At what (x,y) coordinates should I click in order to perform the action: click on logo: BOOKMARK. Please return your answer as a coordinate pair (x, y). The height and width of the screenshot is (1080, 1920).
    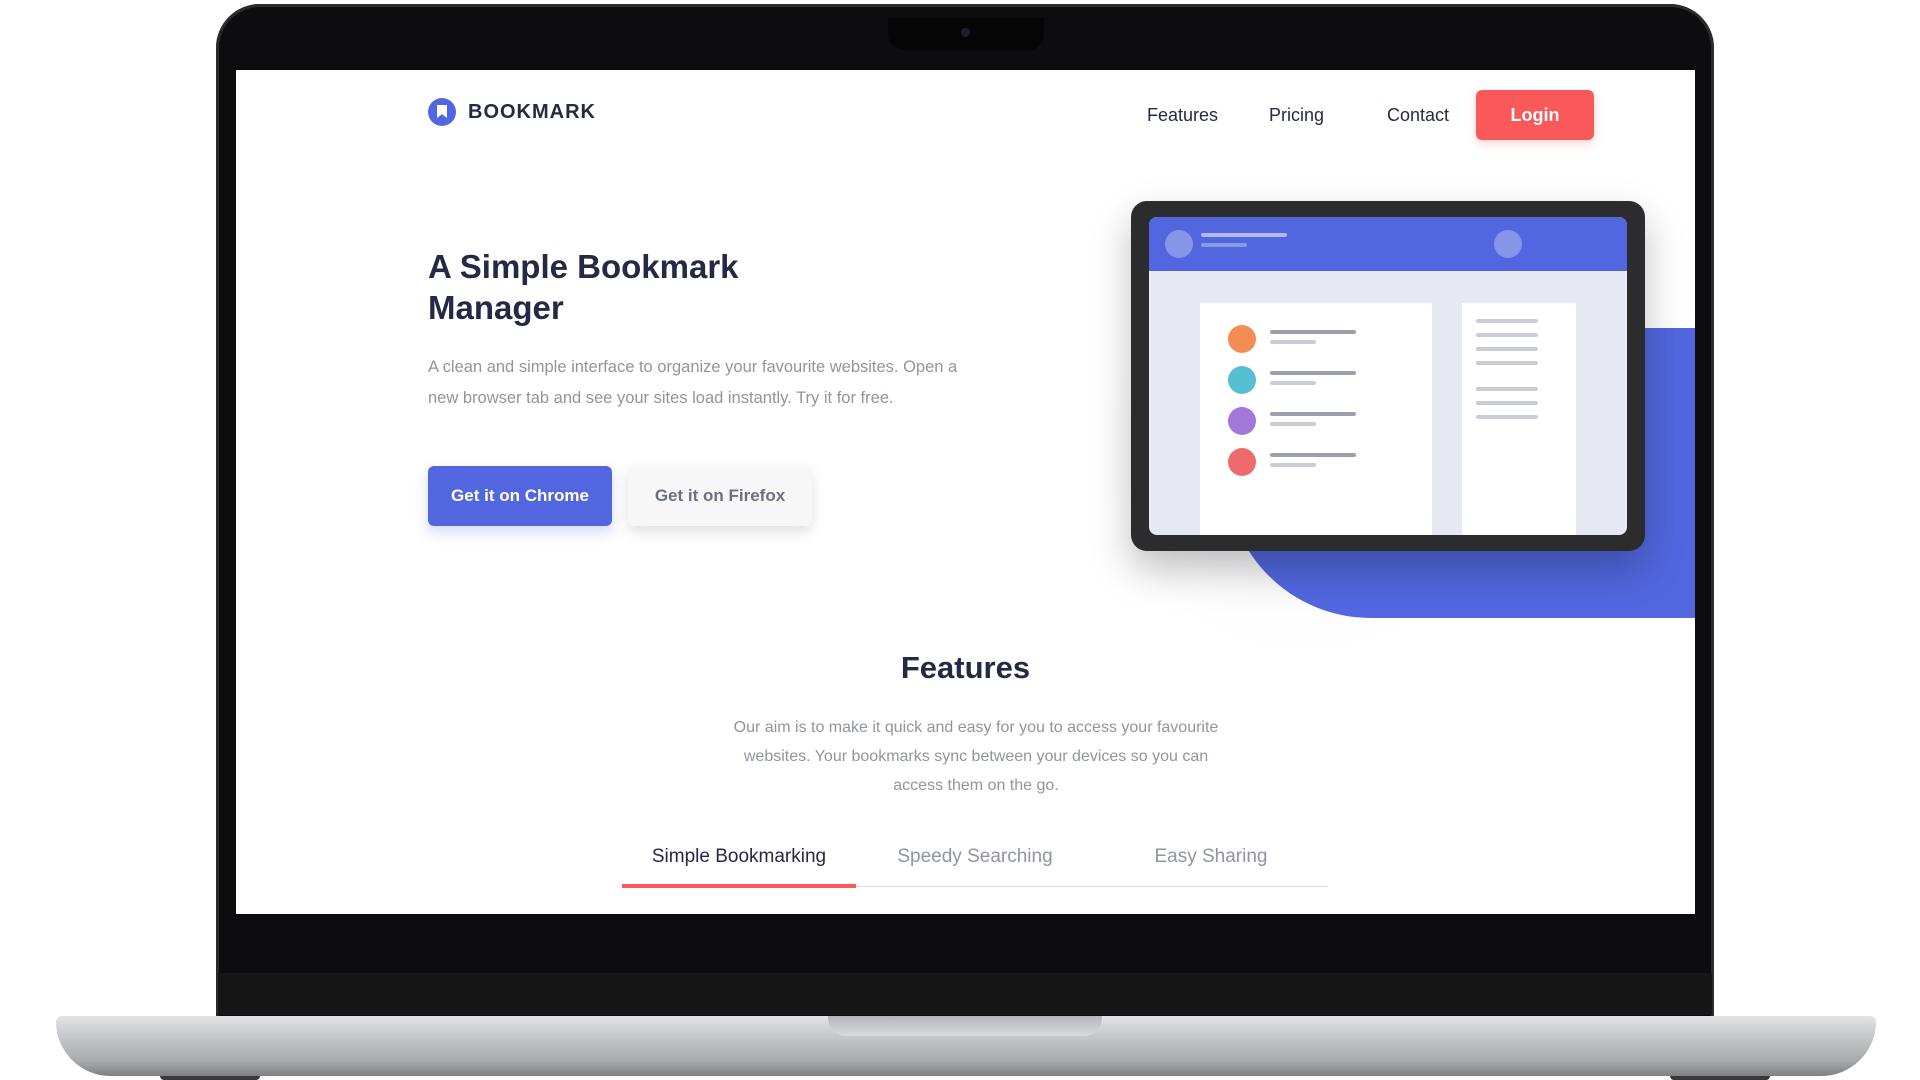
    Looking at the image, I should click on (512, 112).